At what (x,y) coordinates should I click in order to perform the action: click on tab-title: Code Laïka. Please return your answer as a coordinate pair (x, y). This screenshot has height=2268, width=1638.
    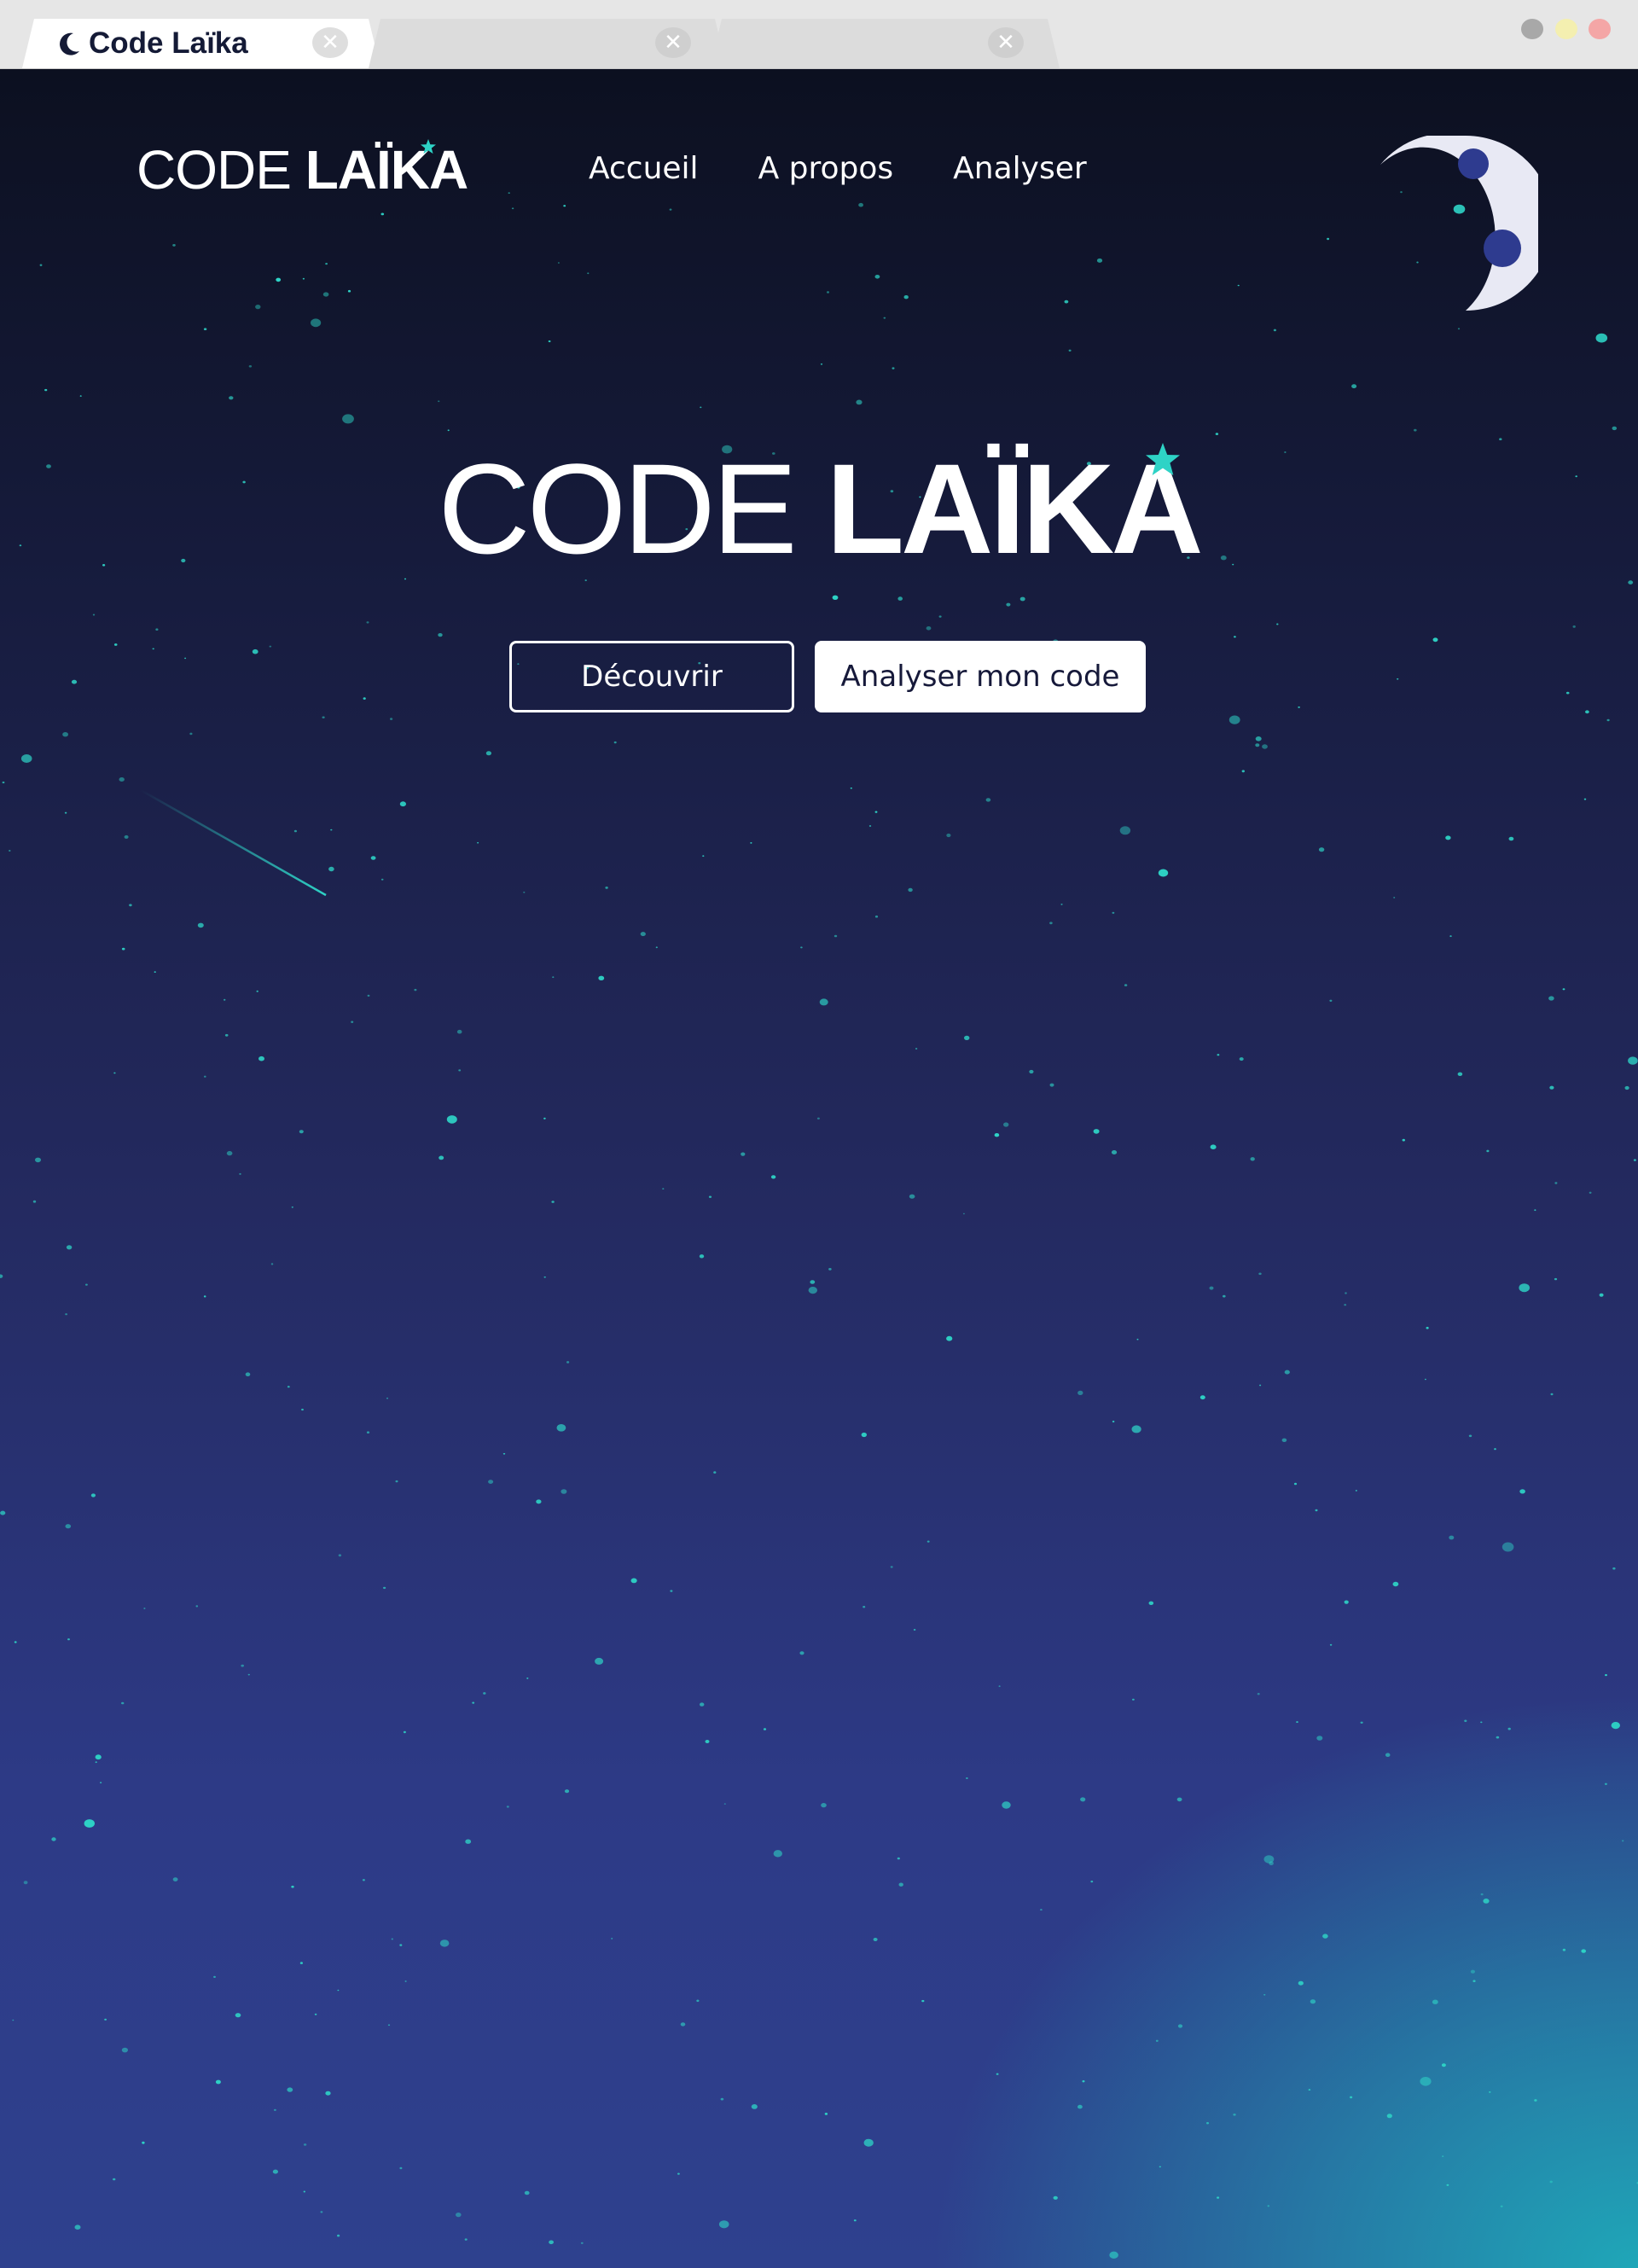
    Looking at the image, I should click on (168, 43).